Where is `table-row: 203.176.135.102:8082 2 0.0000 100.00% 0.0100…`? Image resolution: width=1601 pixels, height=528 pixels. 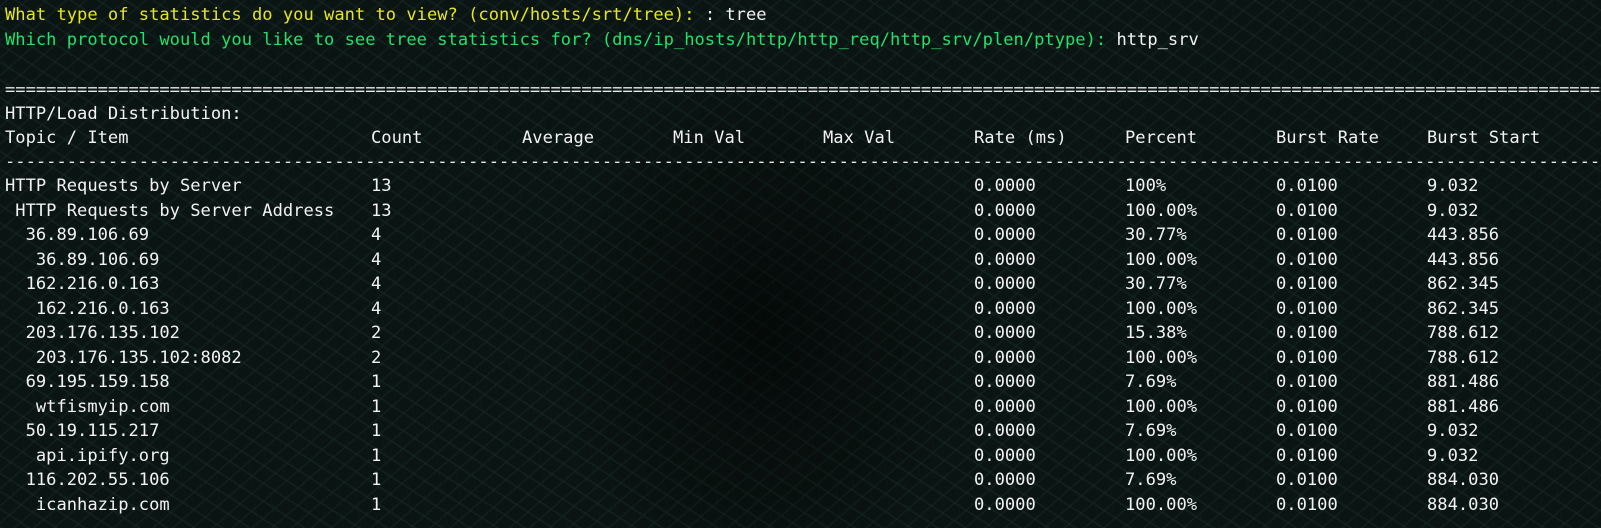 table-row: 203.176.135.102:8082 2 0.0000 100.00% 0.0100… is located at coordinates (800, 358).